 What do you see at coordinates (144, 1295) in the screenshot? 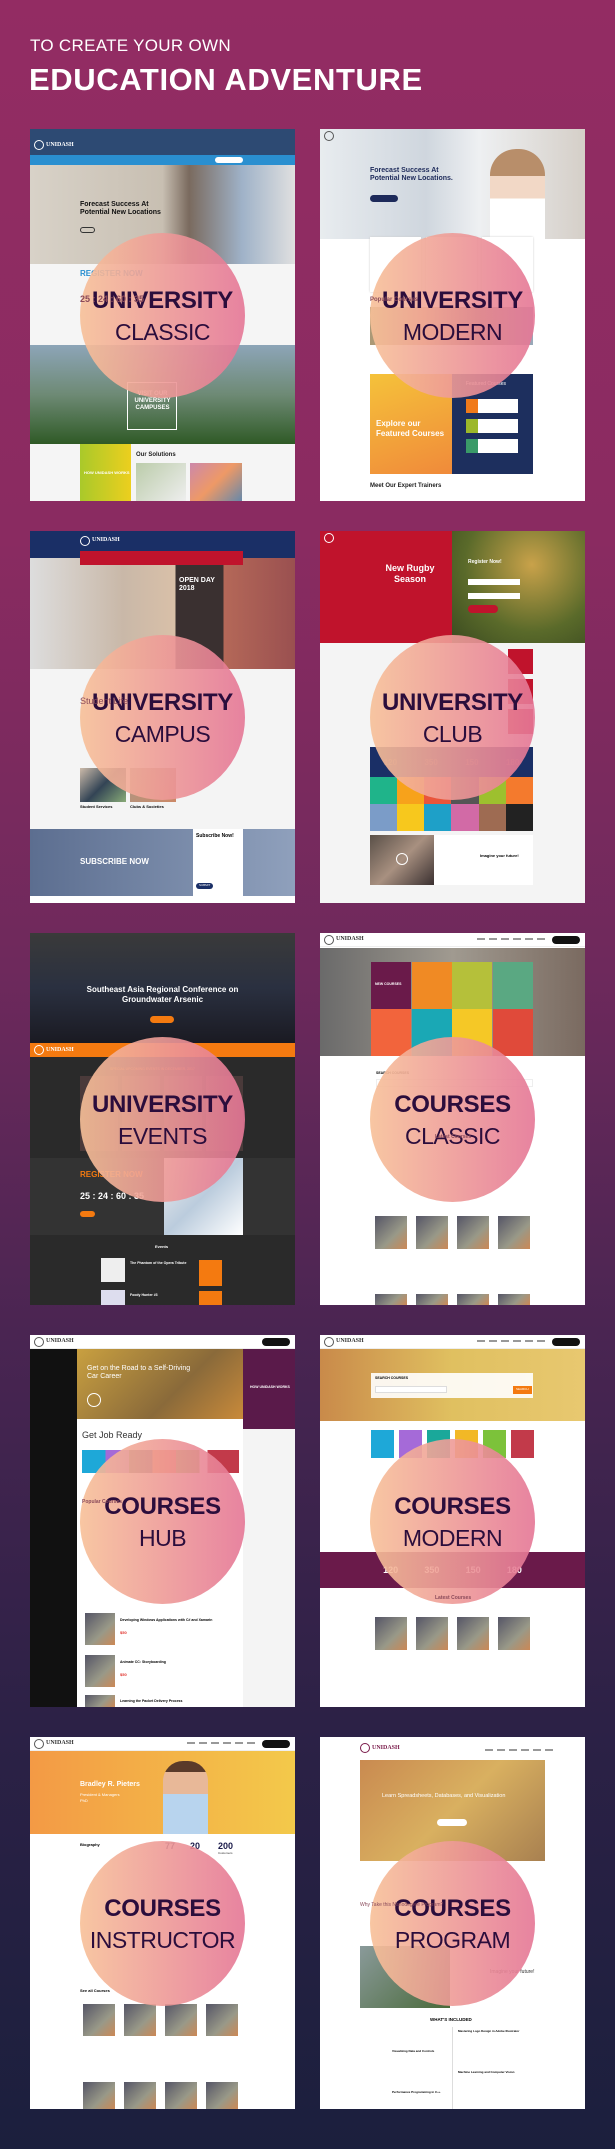
I see `event-title: Foody Hunter #3` at bounding box center [144, 1295].